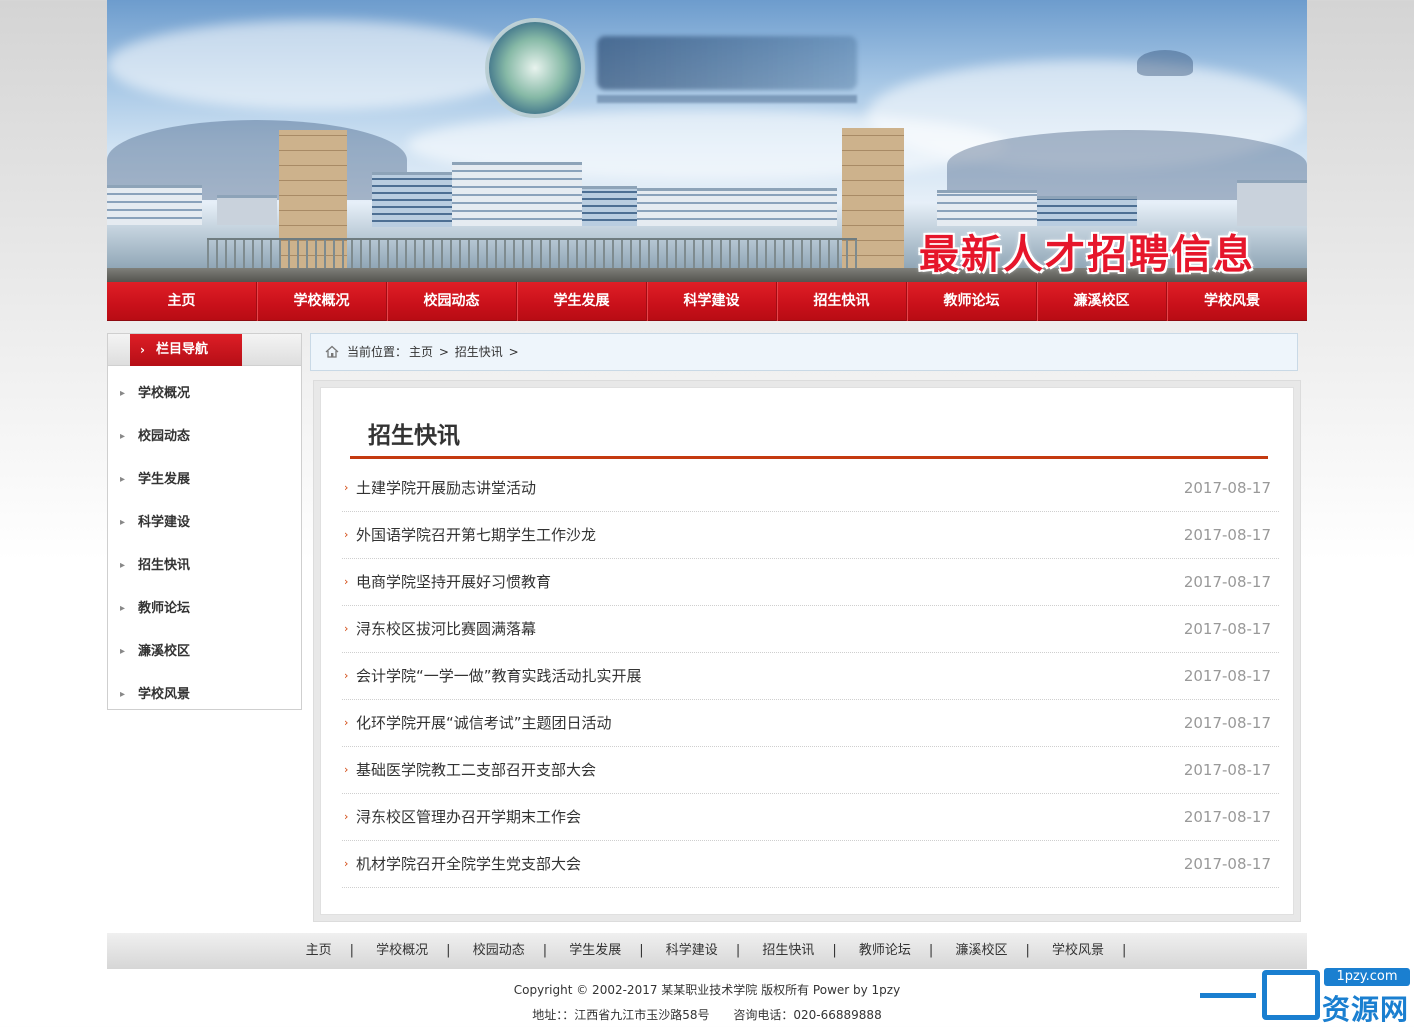 The image size is (1414, 1027). Describe the element at coordinates (204, 393) in the screenshot. I see `sidebar-item-school-overview: ▸ 学校概况` at that location.